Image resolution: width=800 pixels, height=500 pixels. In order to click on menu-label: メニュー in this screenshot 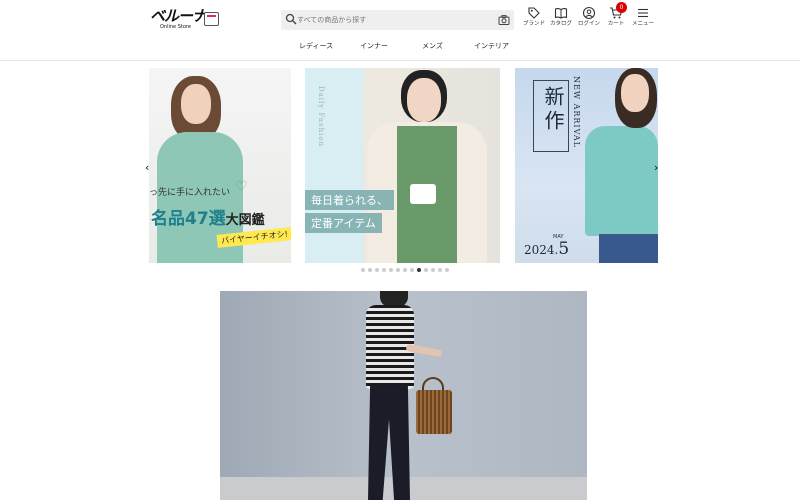, I will do `click(642, 24)`.